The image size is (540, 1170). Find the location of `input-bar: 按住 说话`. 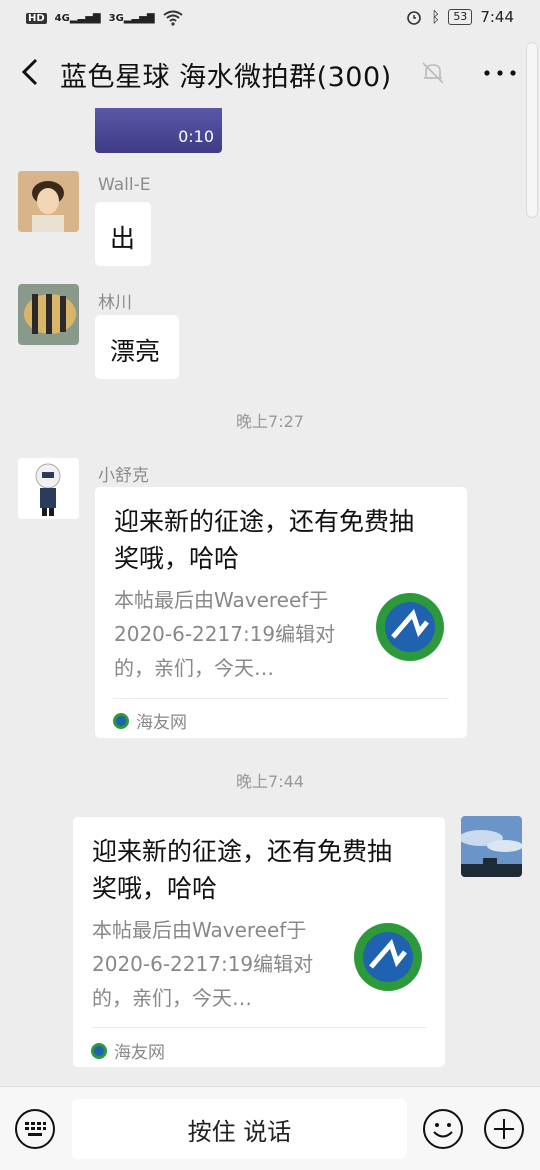

input-bar: 按住 说话 is located at coordinates (270, 1128).